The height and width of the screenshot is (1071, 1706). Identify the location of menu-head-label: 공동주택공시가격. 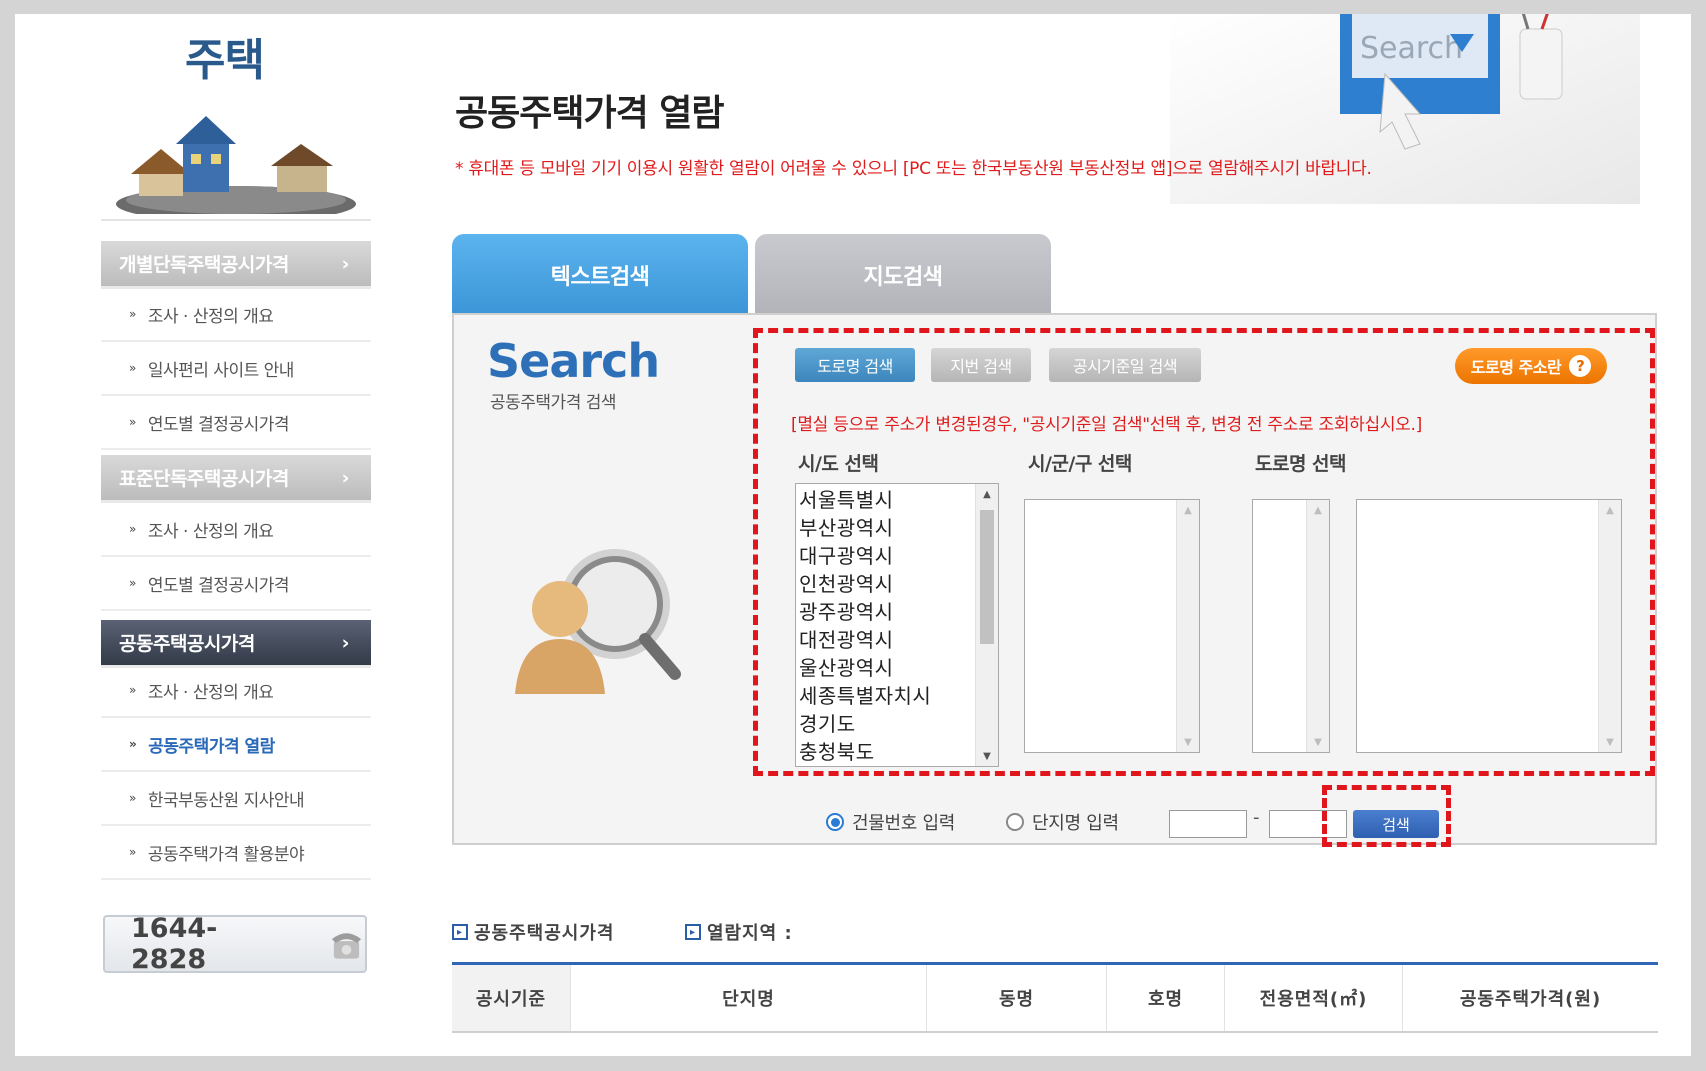
(187, 644).